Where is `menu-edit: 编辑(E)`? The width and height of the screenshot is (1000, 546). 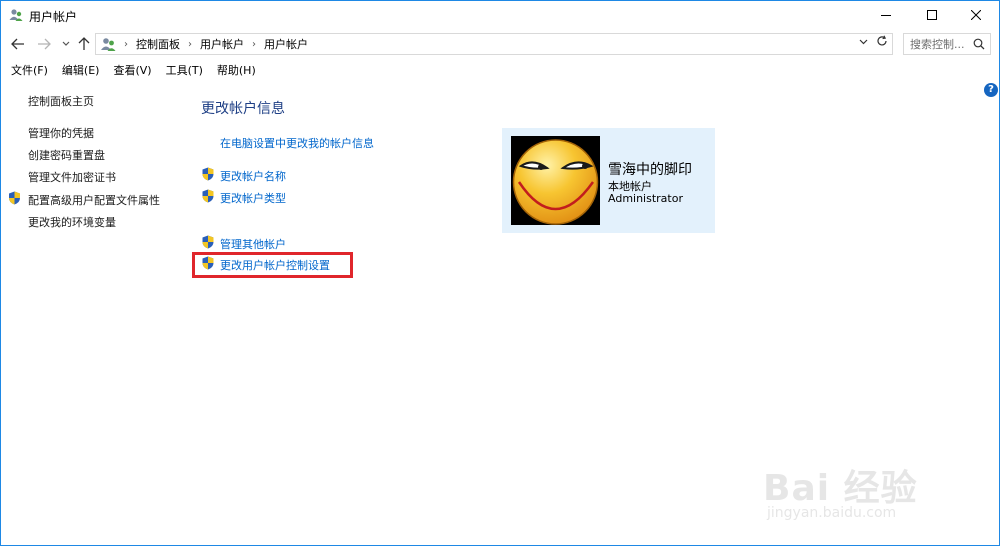
menu-edit: 编辑(E) is located at coordinates (81, 71).